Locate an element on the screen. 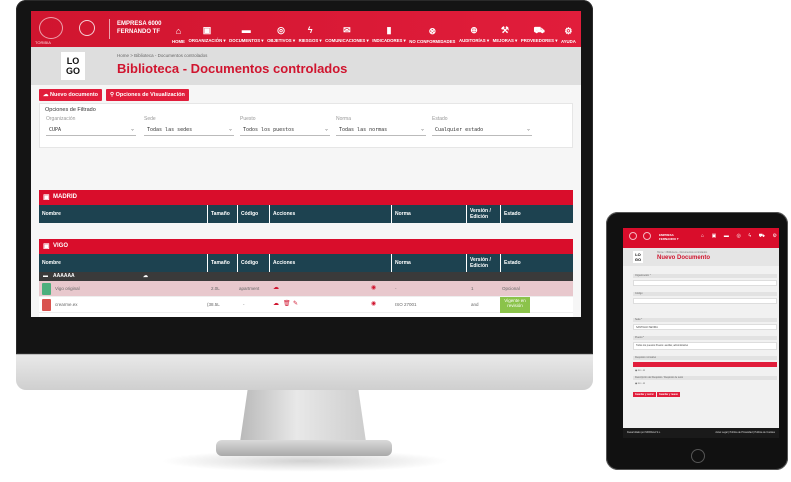 This screenshot has height=482, width=791. briefcase-icon: ▣ is located at coordinates (714, 236).